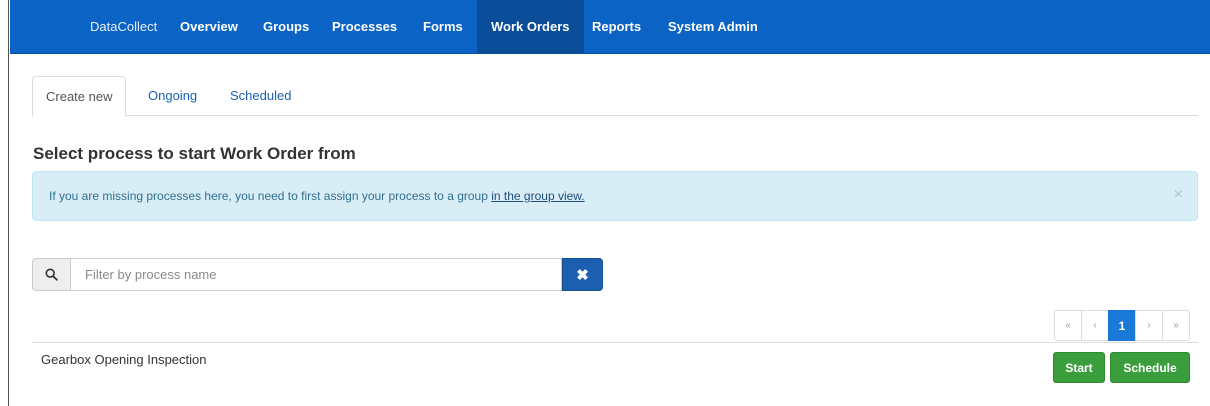 The height and width of the screenshot is (406, 1210). What do you see at coordinates (616, 27) in the screenshot?
I see `nav-reports: Reports` at bounding box center [616, 27].